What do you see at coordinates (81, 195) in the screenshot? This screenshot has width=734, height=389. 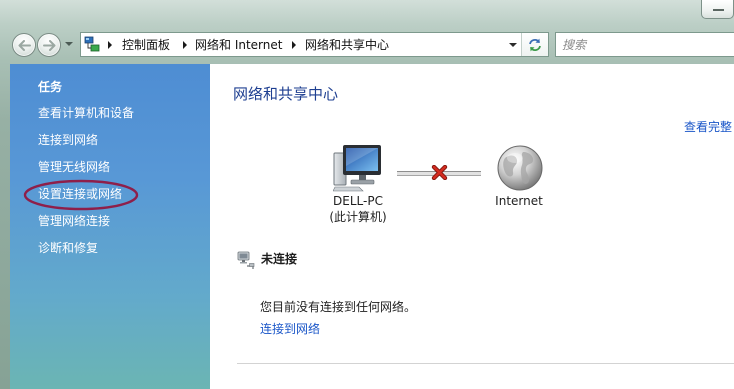 I see `annotation-ellipse` at bounding box center [81, 195].